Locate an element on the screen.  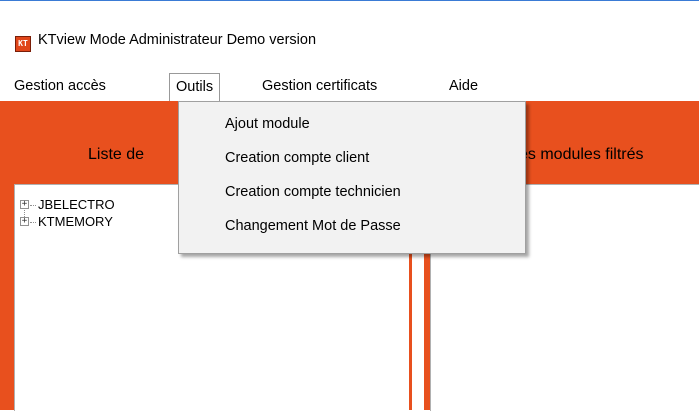
menu-item-creation-compte-client: Creation compte client is located at coordinates (297, 158).